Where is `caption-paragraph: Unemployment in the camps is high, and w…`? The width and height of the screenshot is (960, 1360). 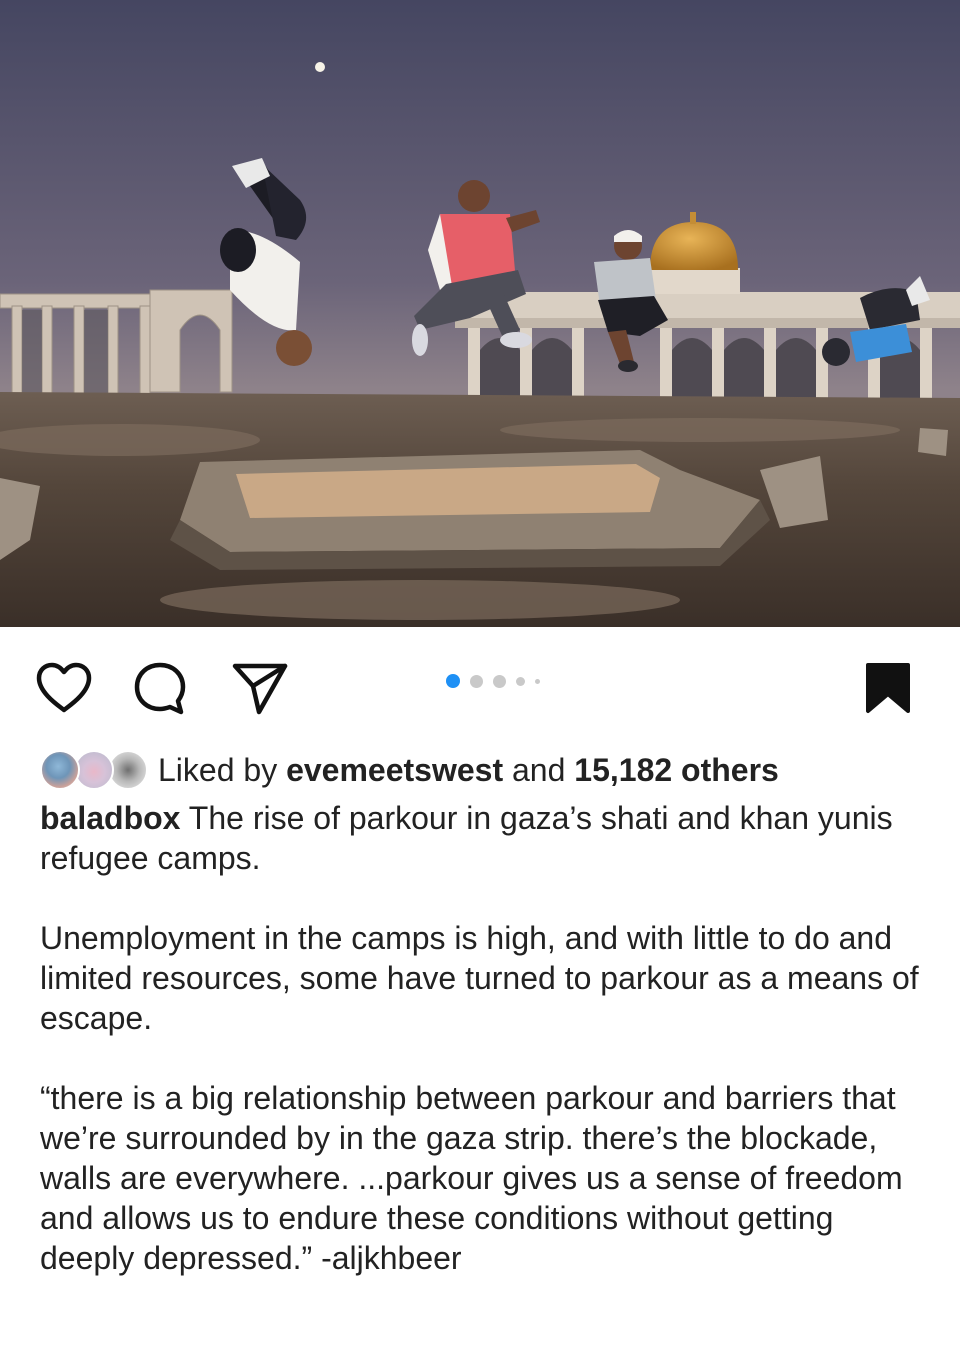 caption-paragraph: Unemployment in the camps is high, and w… is located at coordinates (479, 978).